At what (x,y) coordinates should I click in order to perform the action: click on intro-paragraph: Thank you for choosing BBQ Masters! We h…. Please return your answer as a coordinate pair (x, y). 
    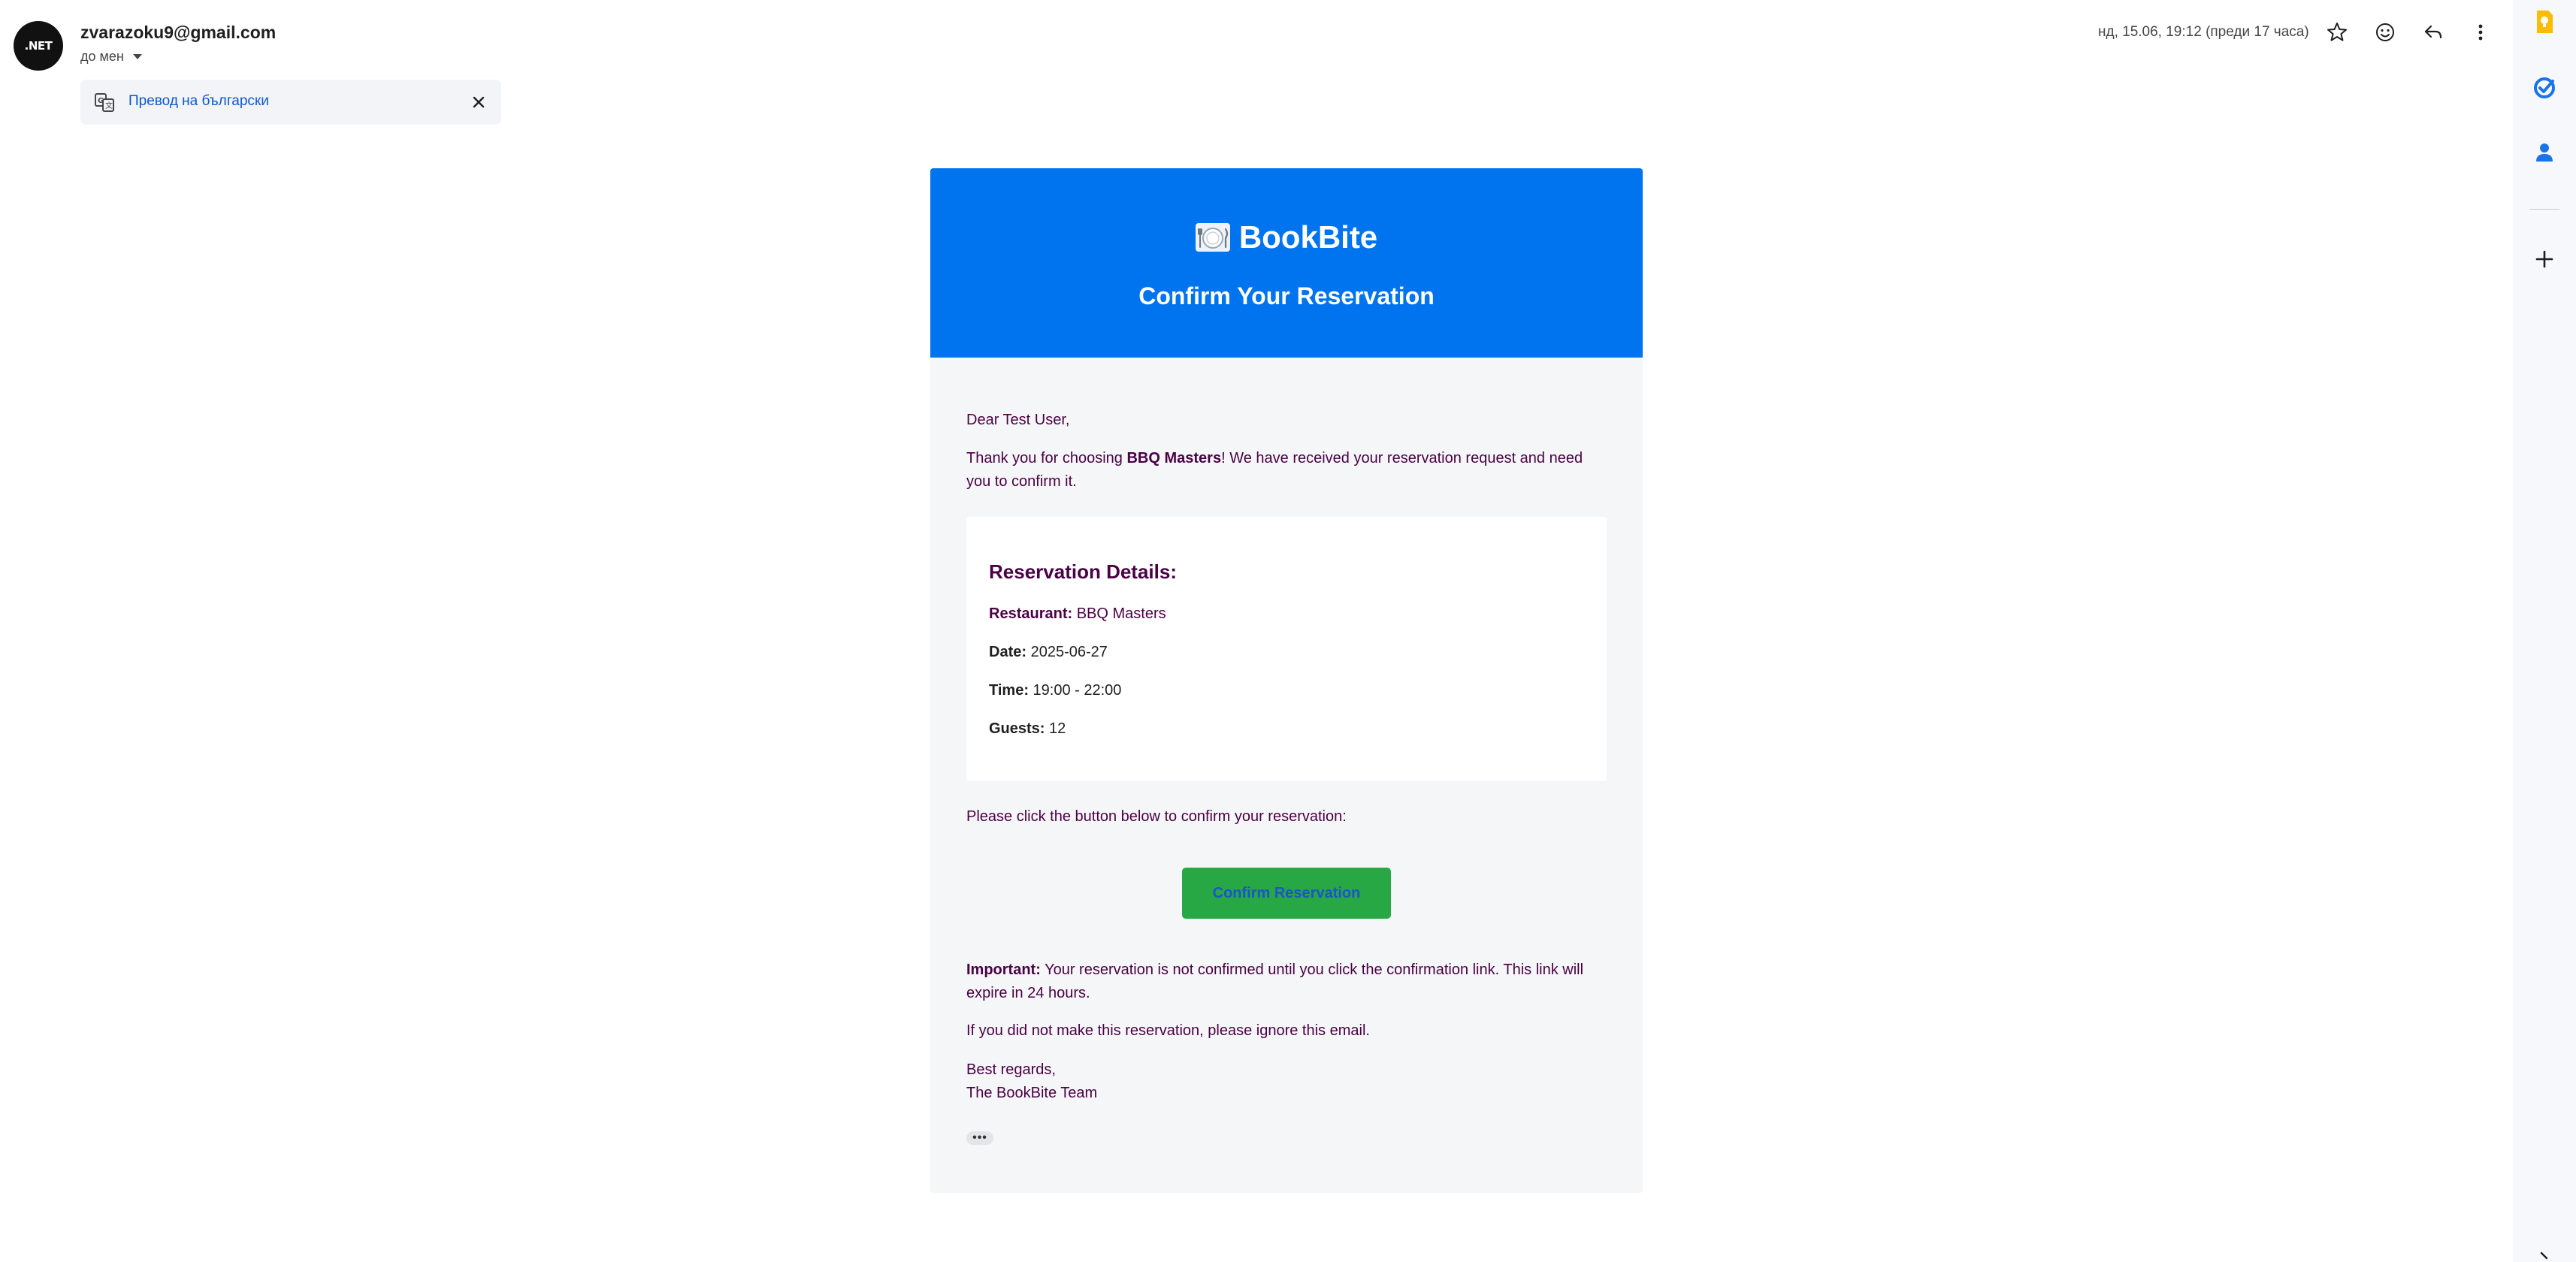
    Looking at the image, I should click on (1289, 470).